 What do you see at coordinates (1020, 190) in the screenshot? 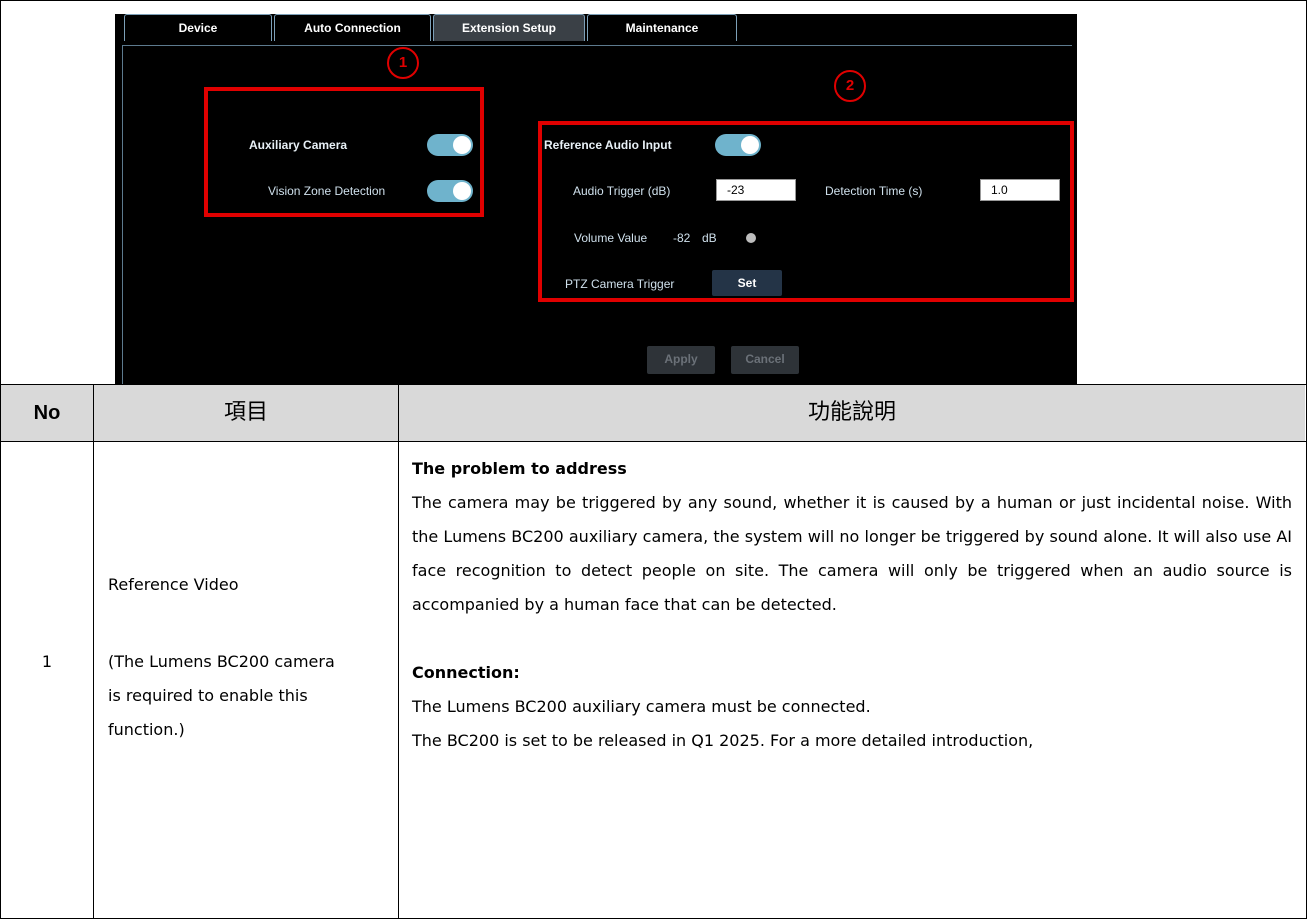
I see `detection-time-input: 1.0` at bounding box center [1020, 190].